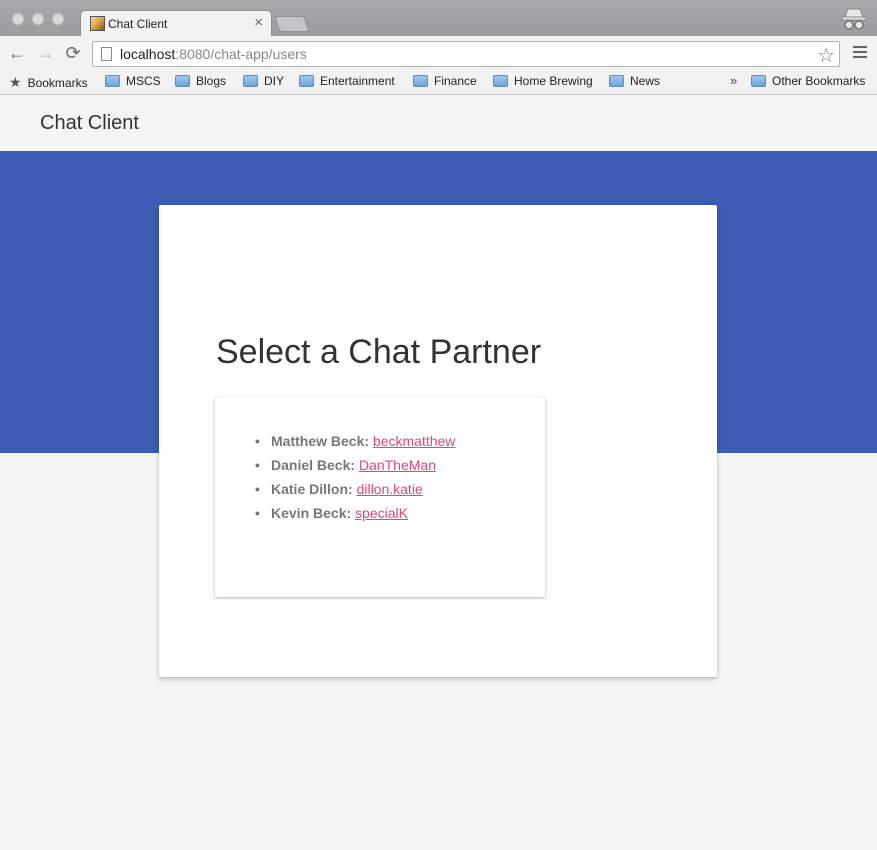  Describe the element at coordinates (355, 489) in the screenshot. I see `list-item: Katie Dillon: dillon.katie` at that location.